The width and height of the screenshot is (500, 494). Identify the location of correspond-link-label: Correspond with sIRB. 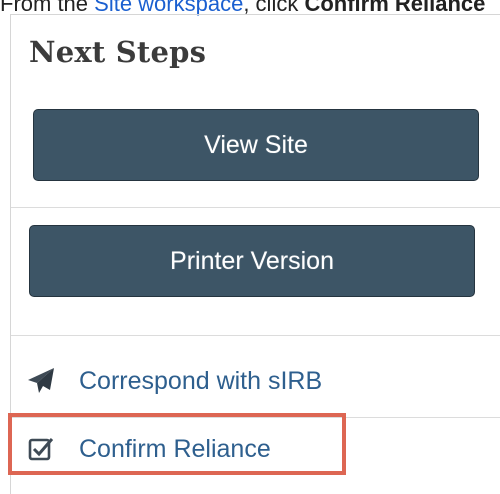
(201, 380).